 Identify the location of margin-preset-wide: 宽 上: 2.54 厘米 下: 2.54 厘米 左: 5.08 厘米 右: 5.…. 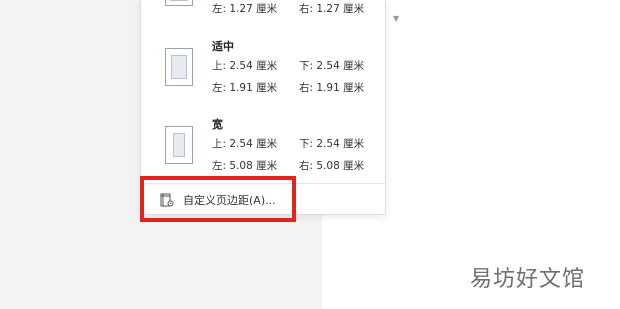
(263, 143).